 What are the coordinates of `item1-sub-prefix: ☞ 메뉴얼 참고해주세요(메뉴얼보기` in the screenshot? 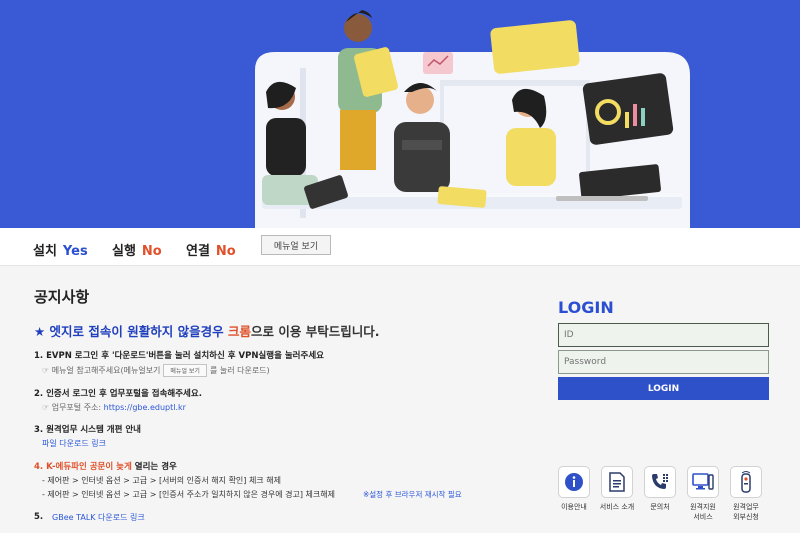 It's located at (101, 370).